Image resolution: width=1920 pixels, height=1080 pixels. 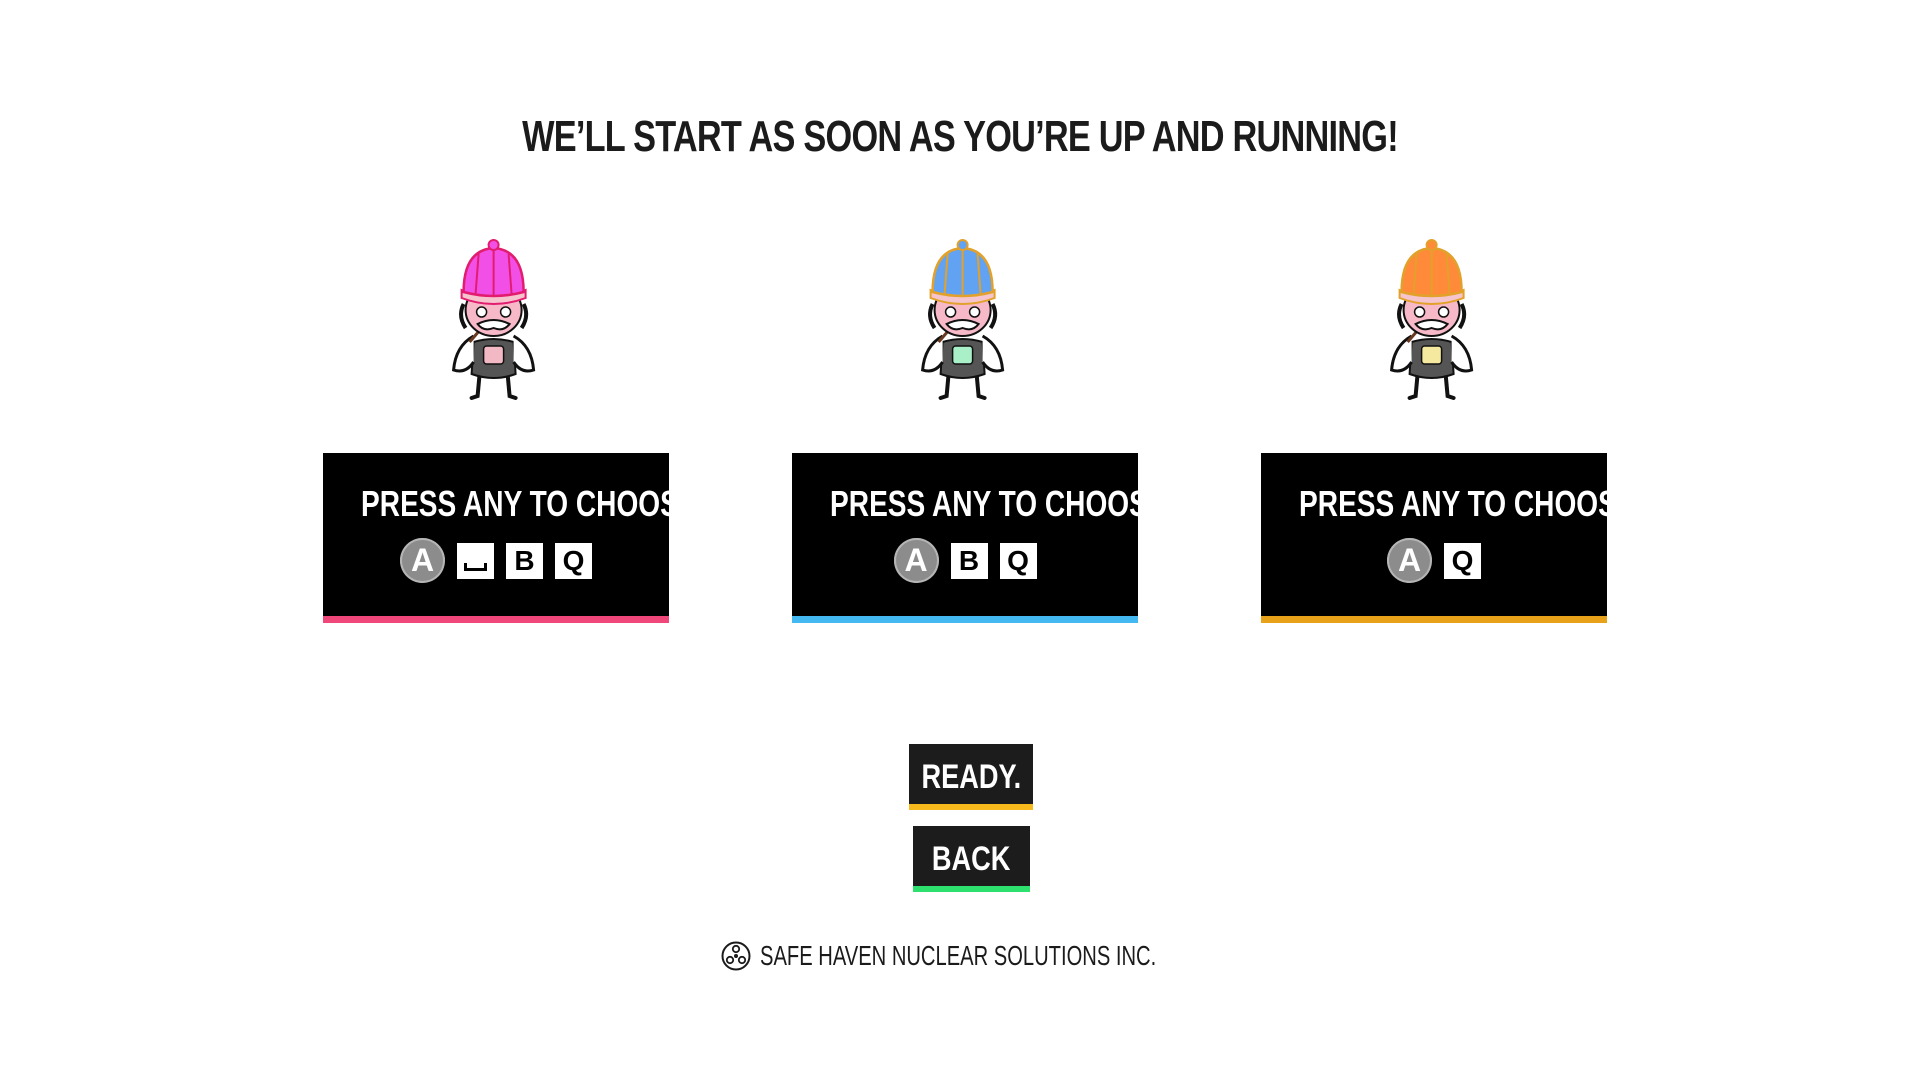 I want to click on choose-panel-3: PRESS ANY TO CHOOSE AQ, so click(x=1448, y=538).